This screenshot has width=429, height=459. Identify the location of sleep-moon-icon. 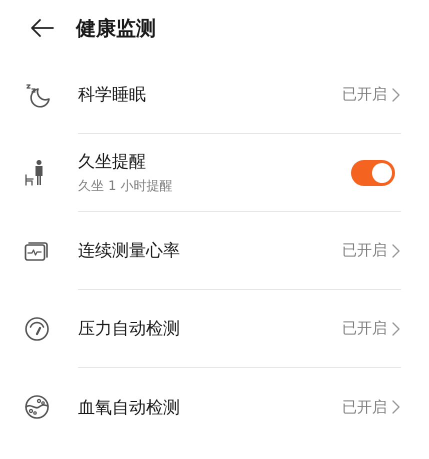
(38, 95).